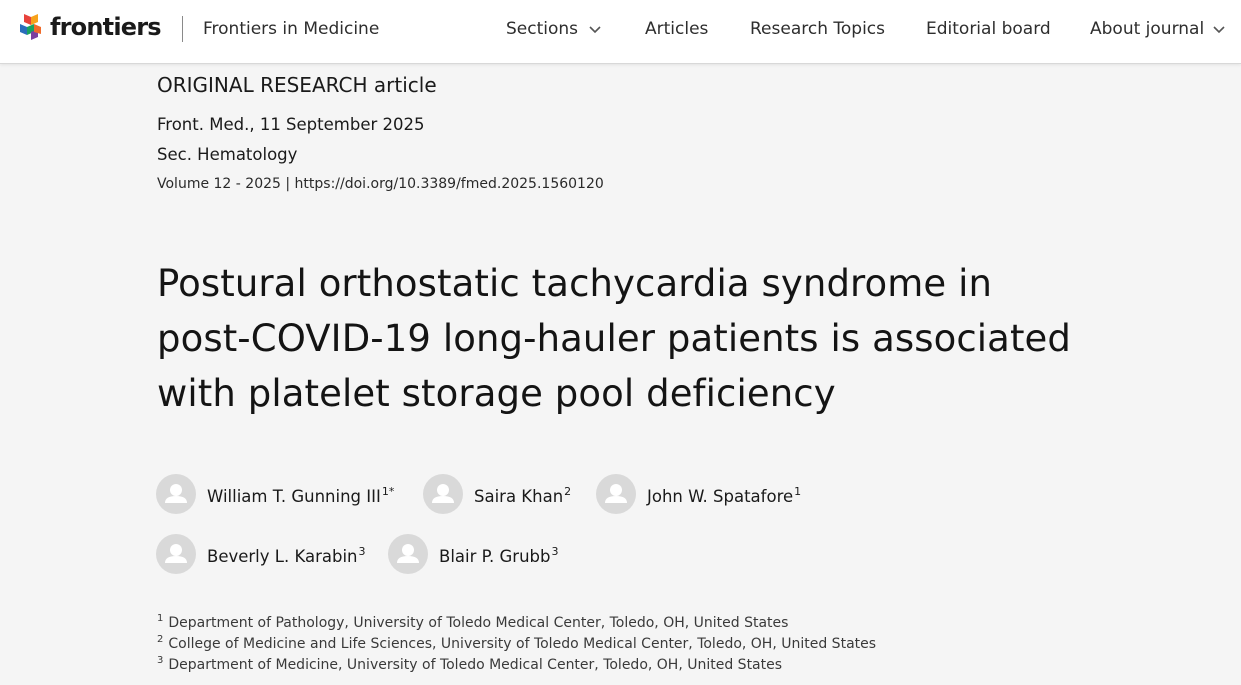 The image size is (1241, 685). What do you see at coordinates (227, 154) in the screenshot?
I see `article-section: Sec. Hematology` at bounding box center [227, 154].